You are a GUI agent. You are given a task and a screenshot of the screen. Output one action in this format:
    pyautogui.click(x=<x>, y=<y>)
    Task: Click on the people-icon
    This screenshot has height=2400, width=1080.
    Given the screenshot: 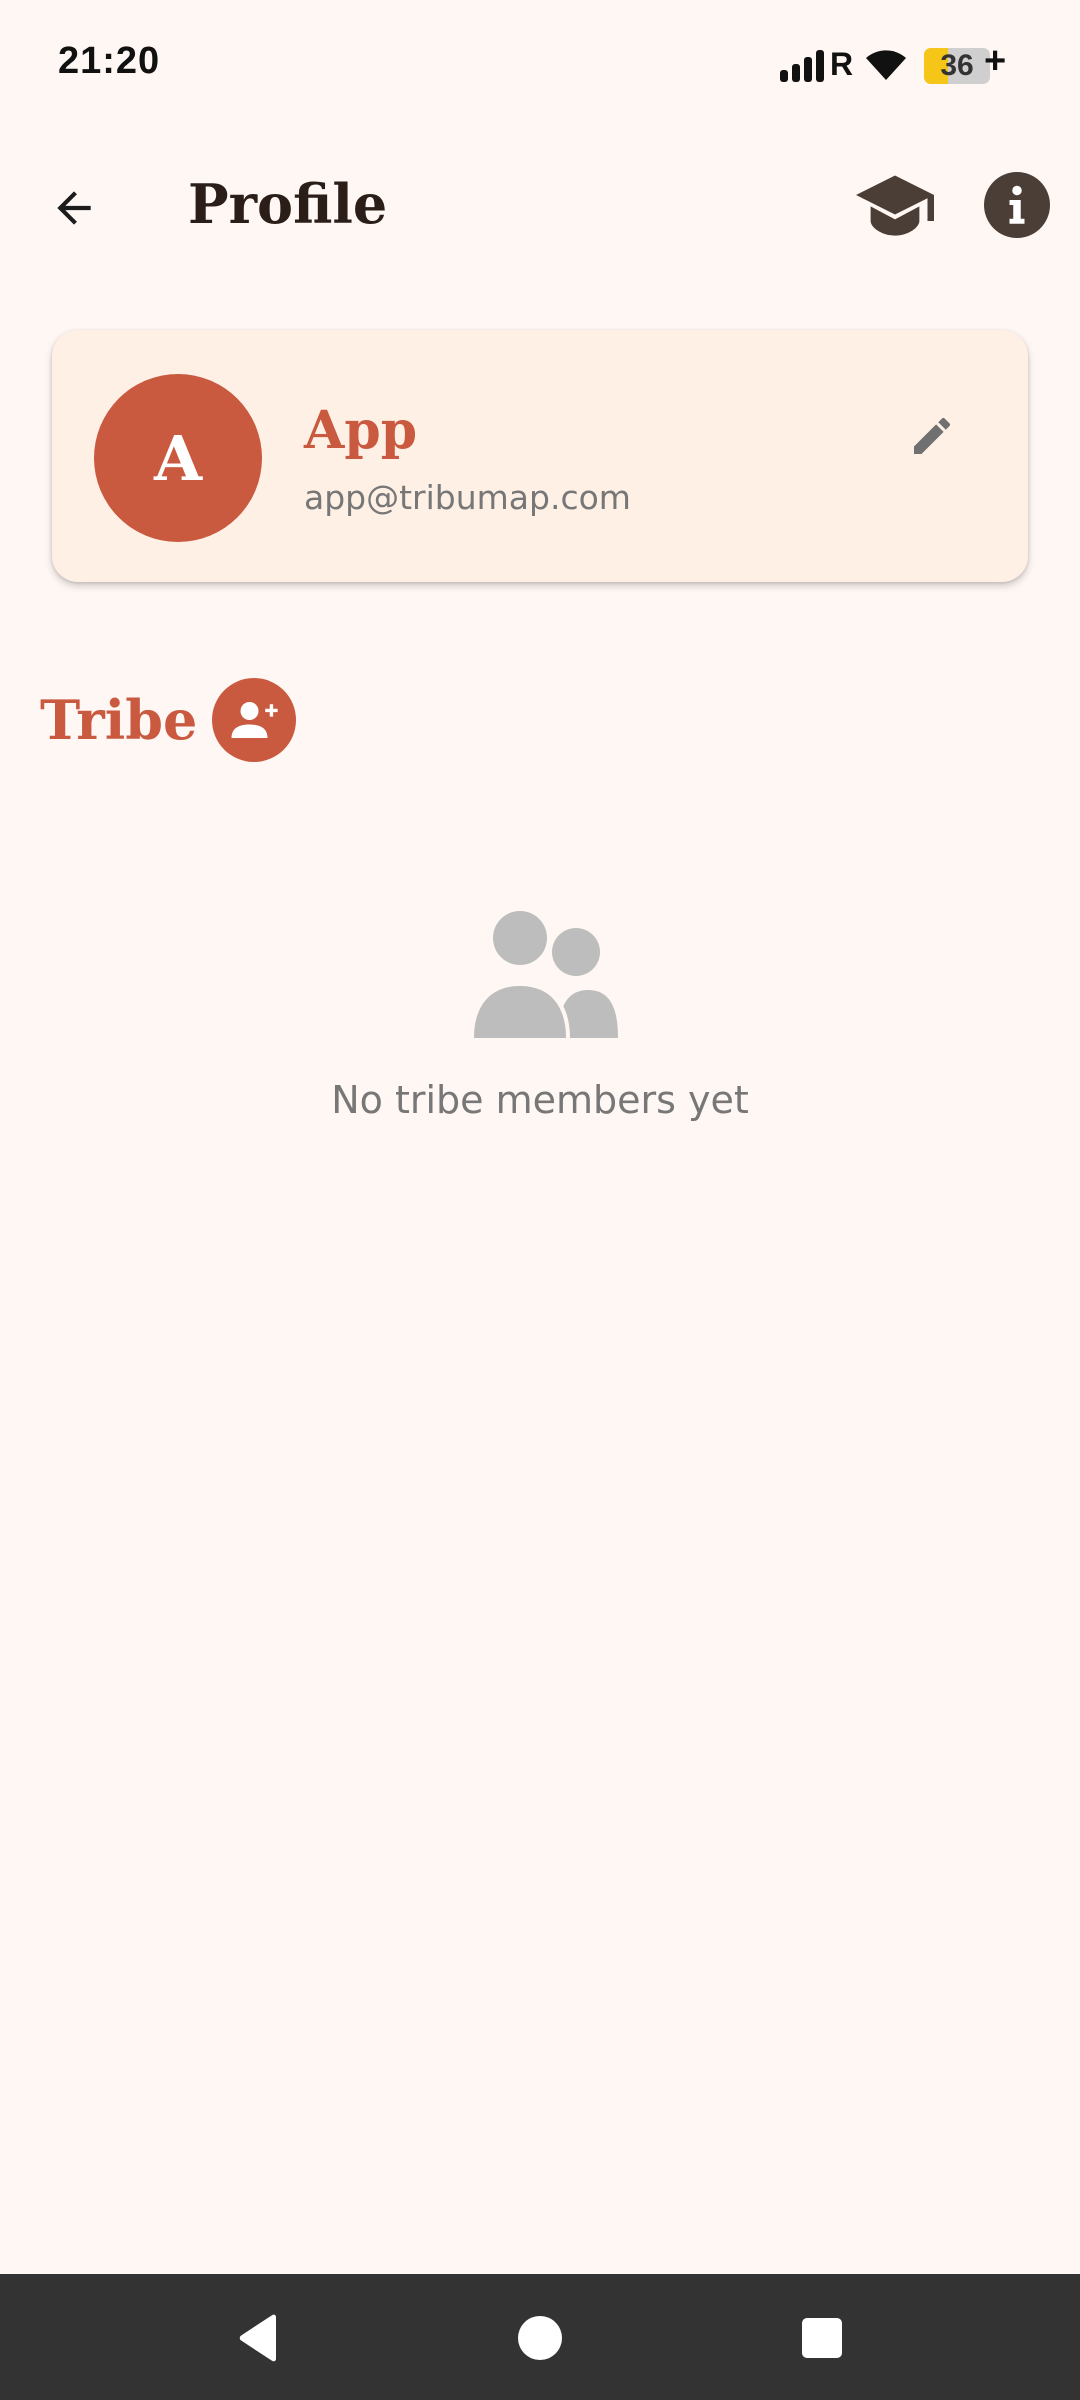 What is the action you would take?
    pyautogui.click(x=544, y=974)
    